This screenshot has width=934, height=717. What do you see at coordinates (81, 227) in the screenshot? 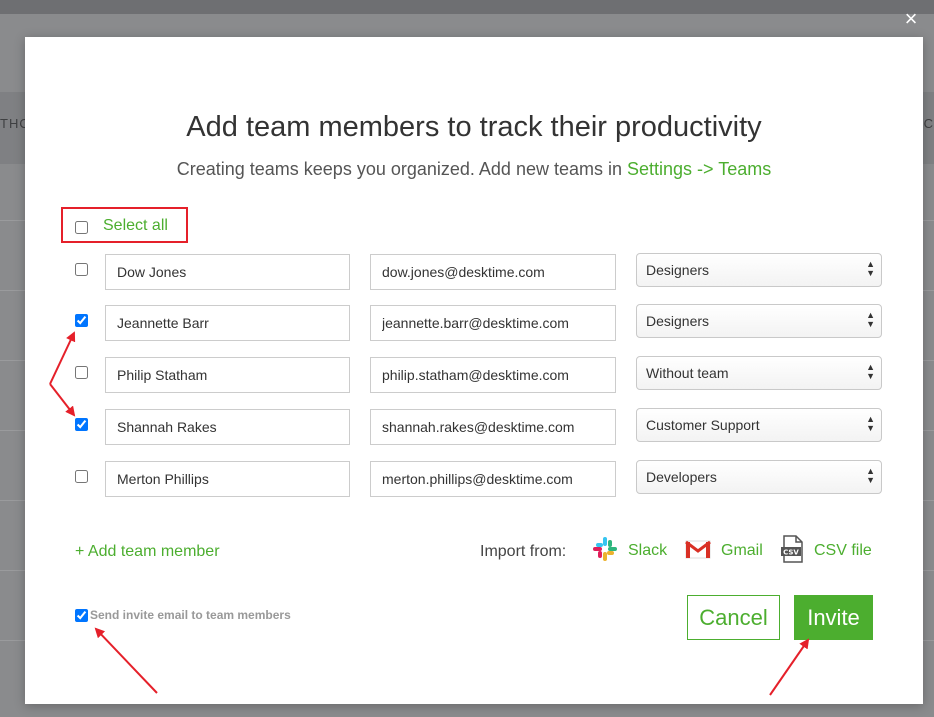
I see `select-all-checkbox` at bounding box center [81, 227].